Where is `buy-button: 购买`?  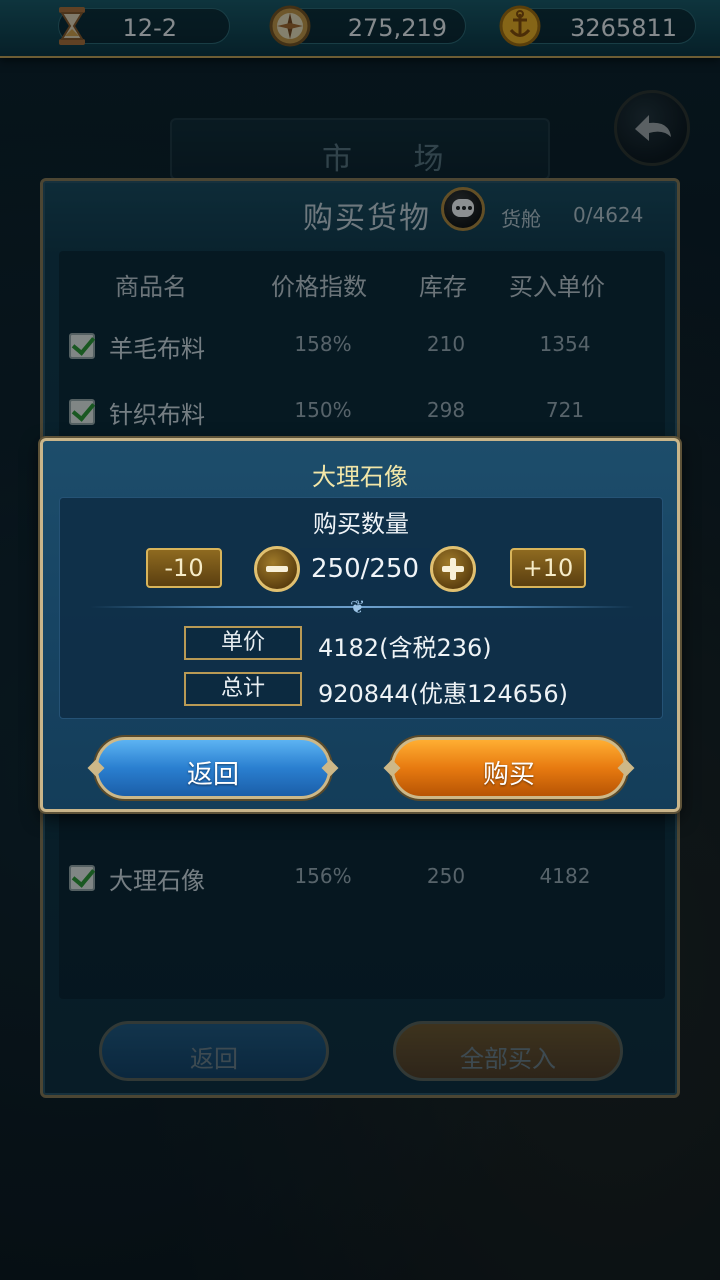 buy-button: 购买 is located at coordinates (509, 768).